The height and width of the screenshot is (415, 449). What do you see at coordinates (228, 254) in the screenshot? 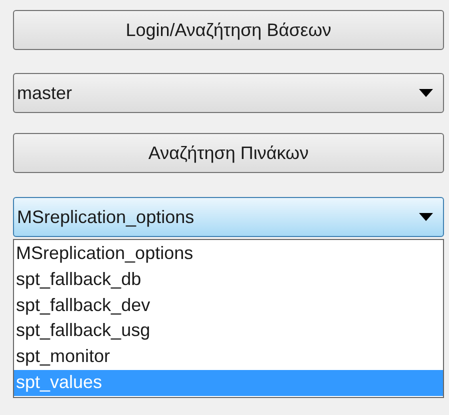
I see `dropdown-option: MSreplication_options` at bounding box center [228, 254].